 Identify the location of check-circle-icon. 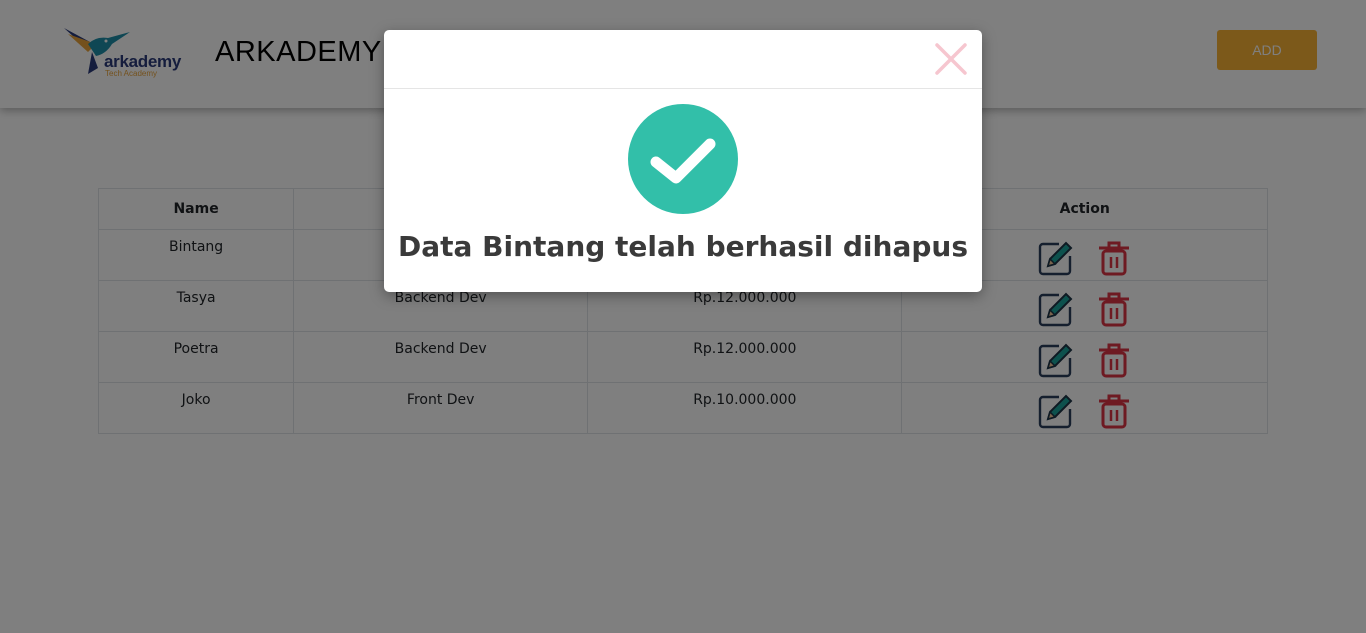
(683, 159).